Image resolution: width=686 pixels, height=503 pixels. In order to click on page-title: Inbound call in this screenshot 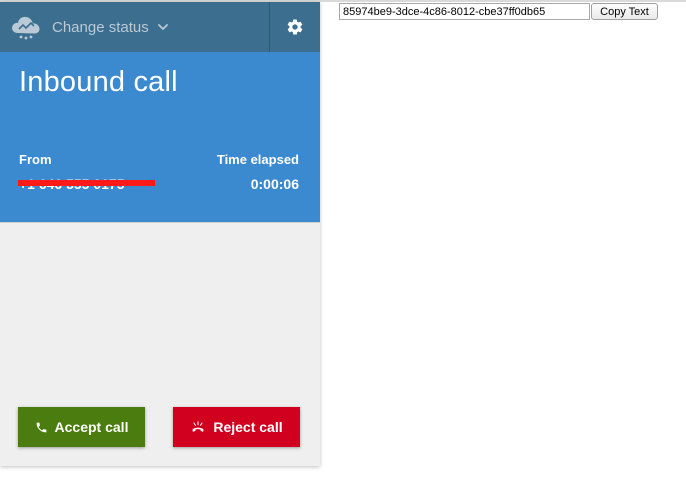, I will do `click(98, 82)`.